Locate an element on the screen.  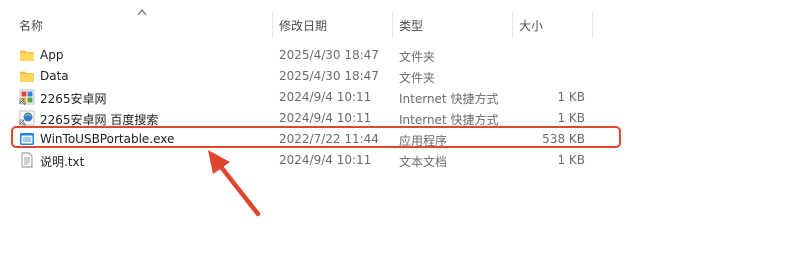
column-header-type: 类型 is located at coordinates (411, 25).